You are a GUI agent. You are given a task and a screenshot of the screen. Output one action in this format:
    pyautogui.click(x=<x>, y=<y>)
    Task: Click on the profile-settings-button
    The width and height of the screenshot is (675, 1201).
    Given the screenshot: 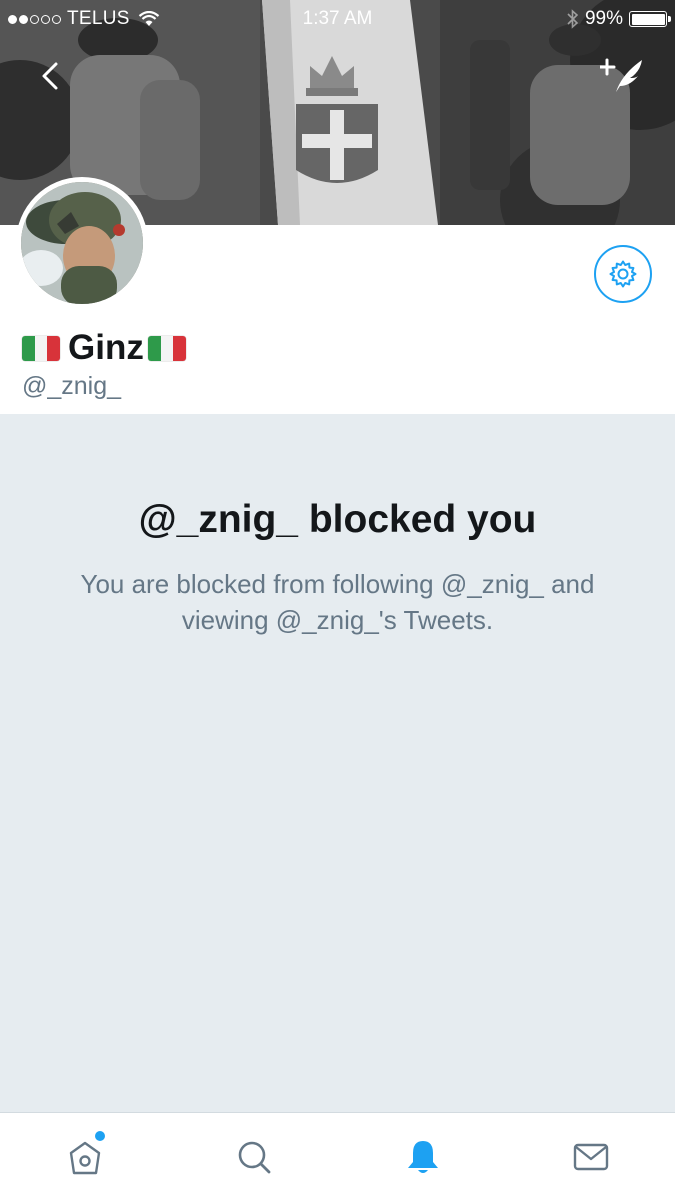 What is the action you would take?
    pyautogui.click(x=623, y=274)
    